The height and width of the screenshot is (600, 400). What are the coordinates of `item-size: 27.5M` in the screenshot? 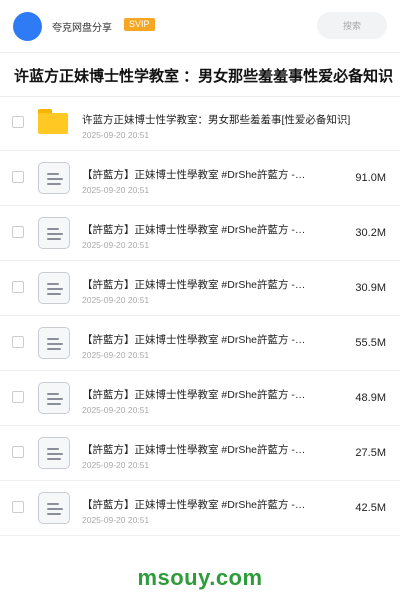 It's located at (370, 453).